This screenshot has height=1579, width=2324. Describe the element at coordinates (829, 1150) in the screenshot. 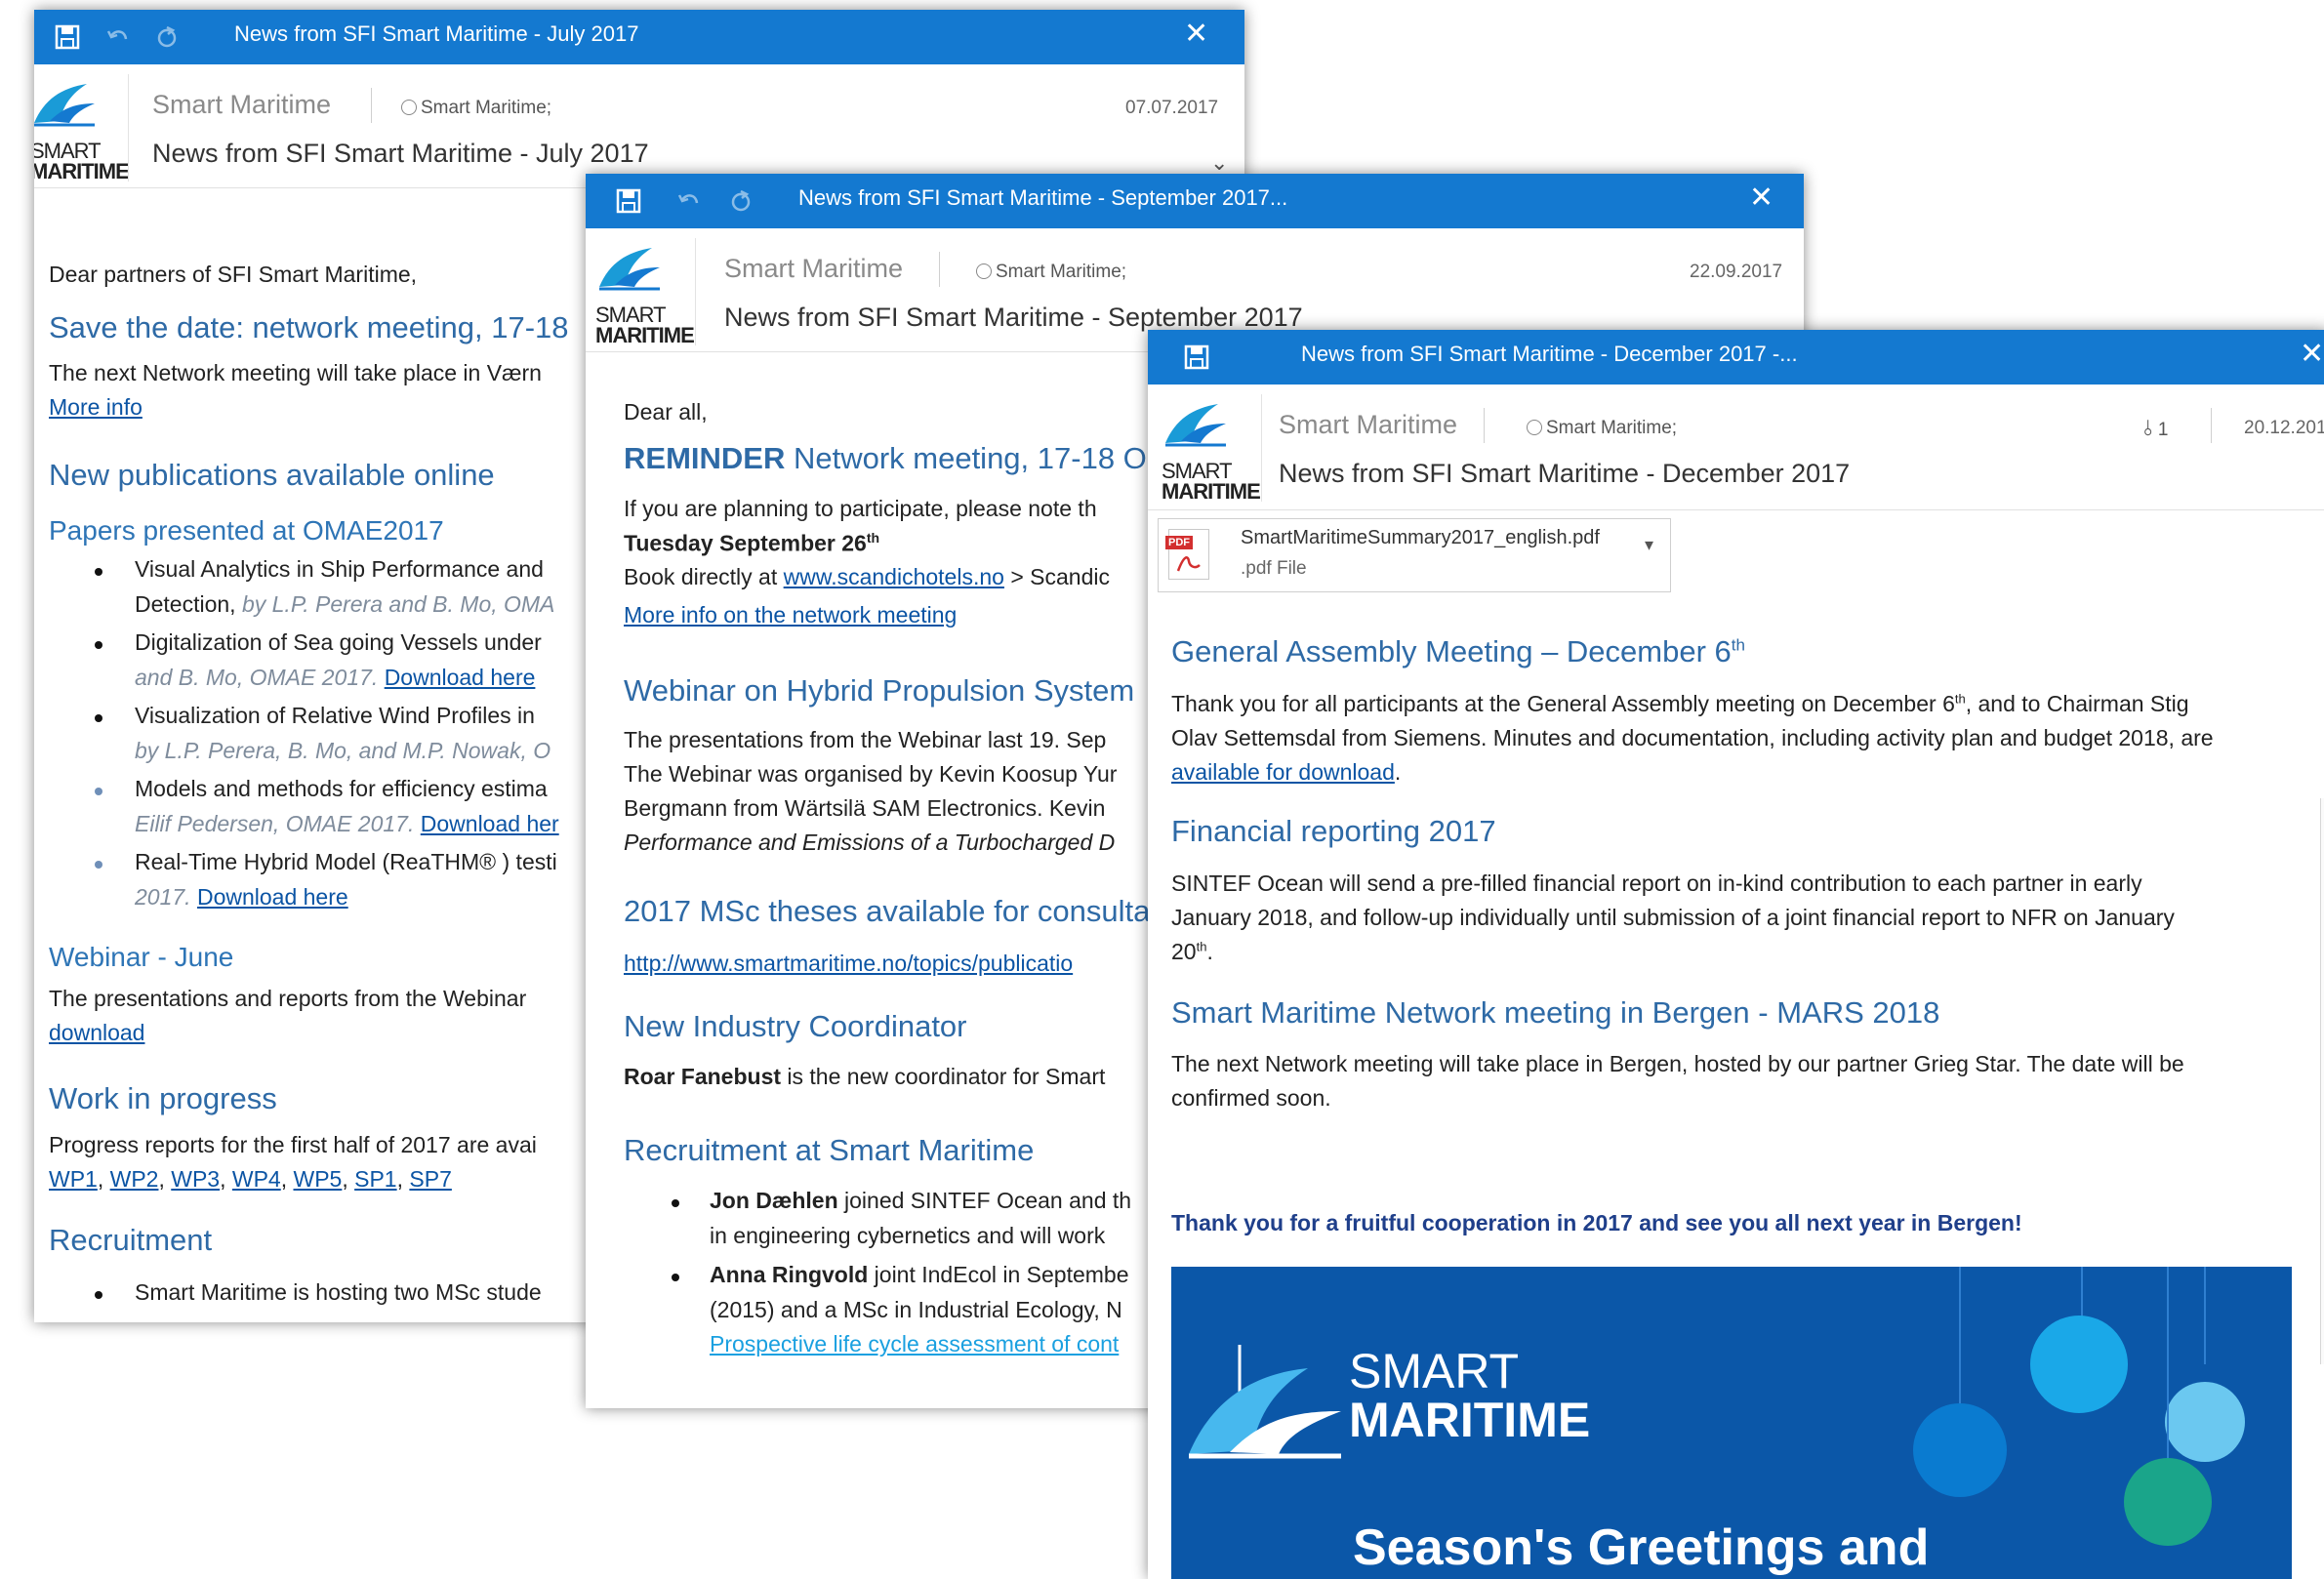

I see `heading-recruitment: Recruitment at Smart Maritime` at that location.